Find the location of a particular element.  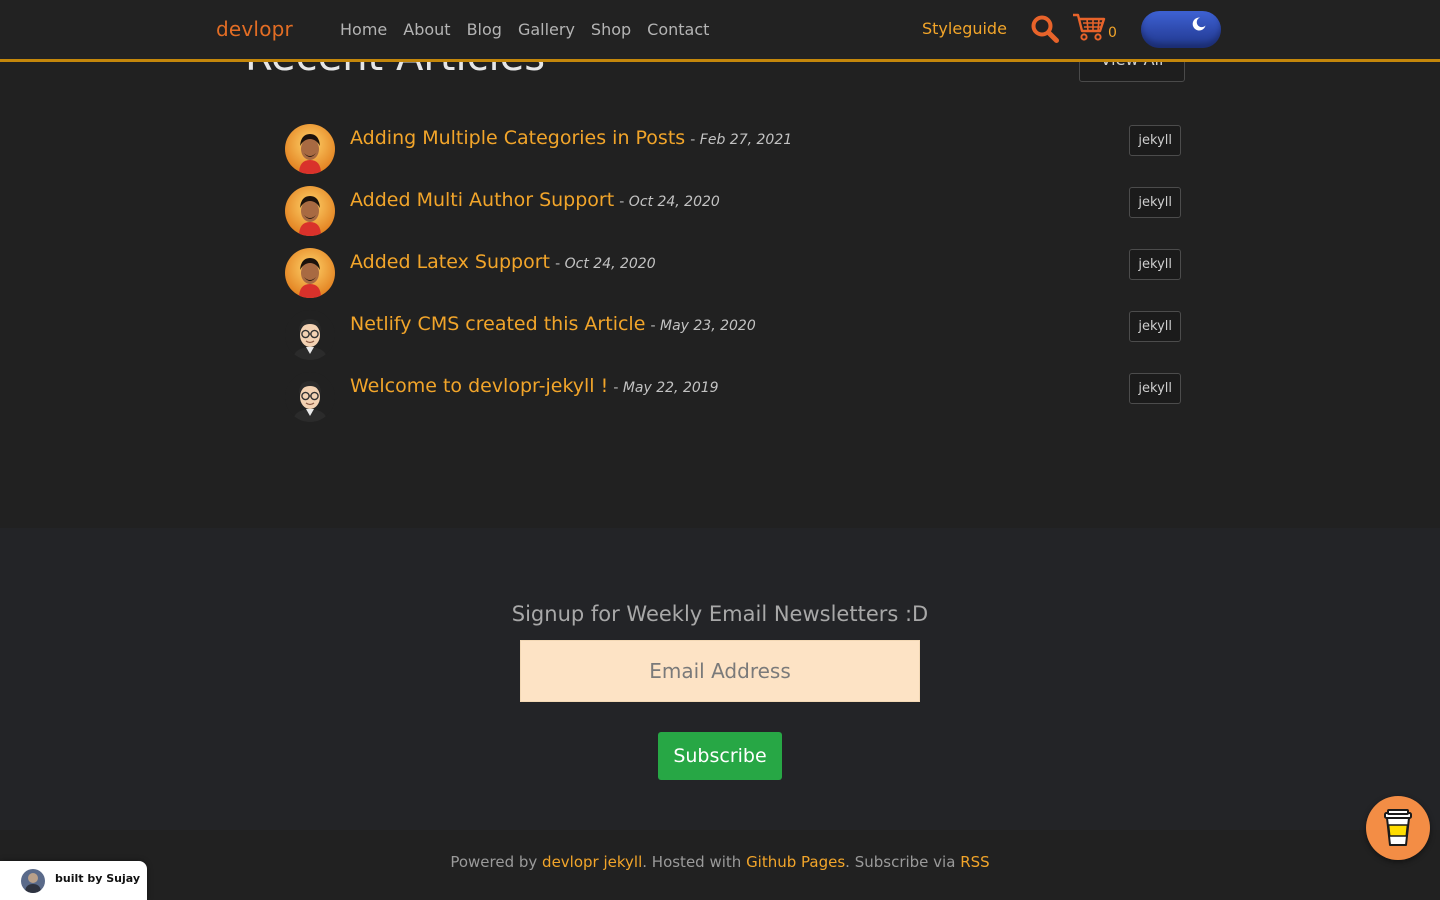

article-title-link: Added Multi Author Support is located at coordinates (482, 200).